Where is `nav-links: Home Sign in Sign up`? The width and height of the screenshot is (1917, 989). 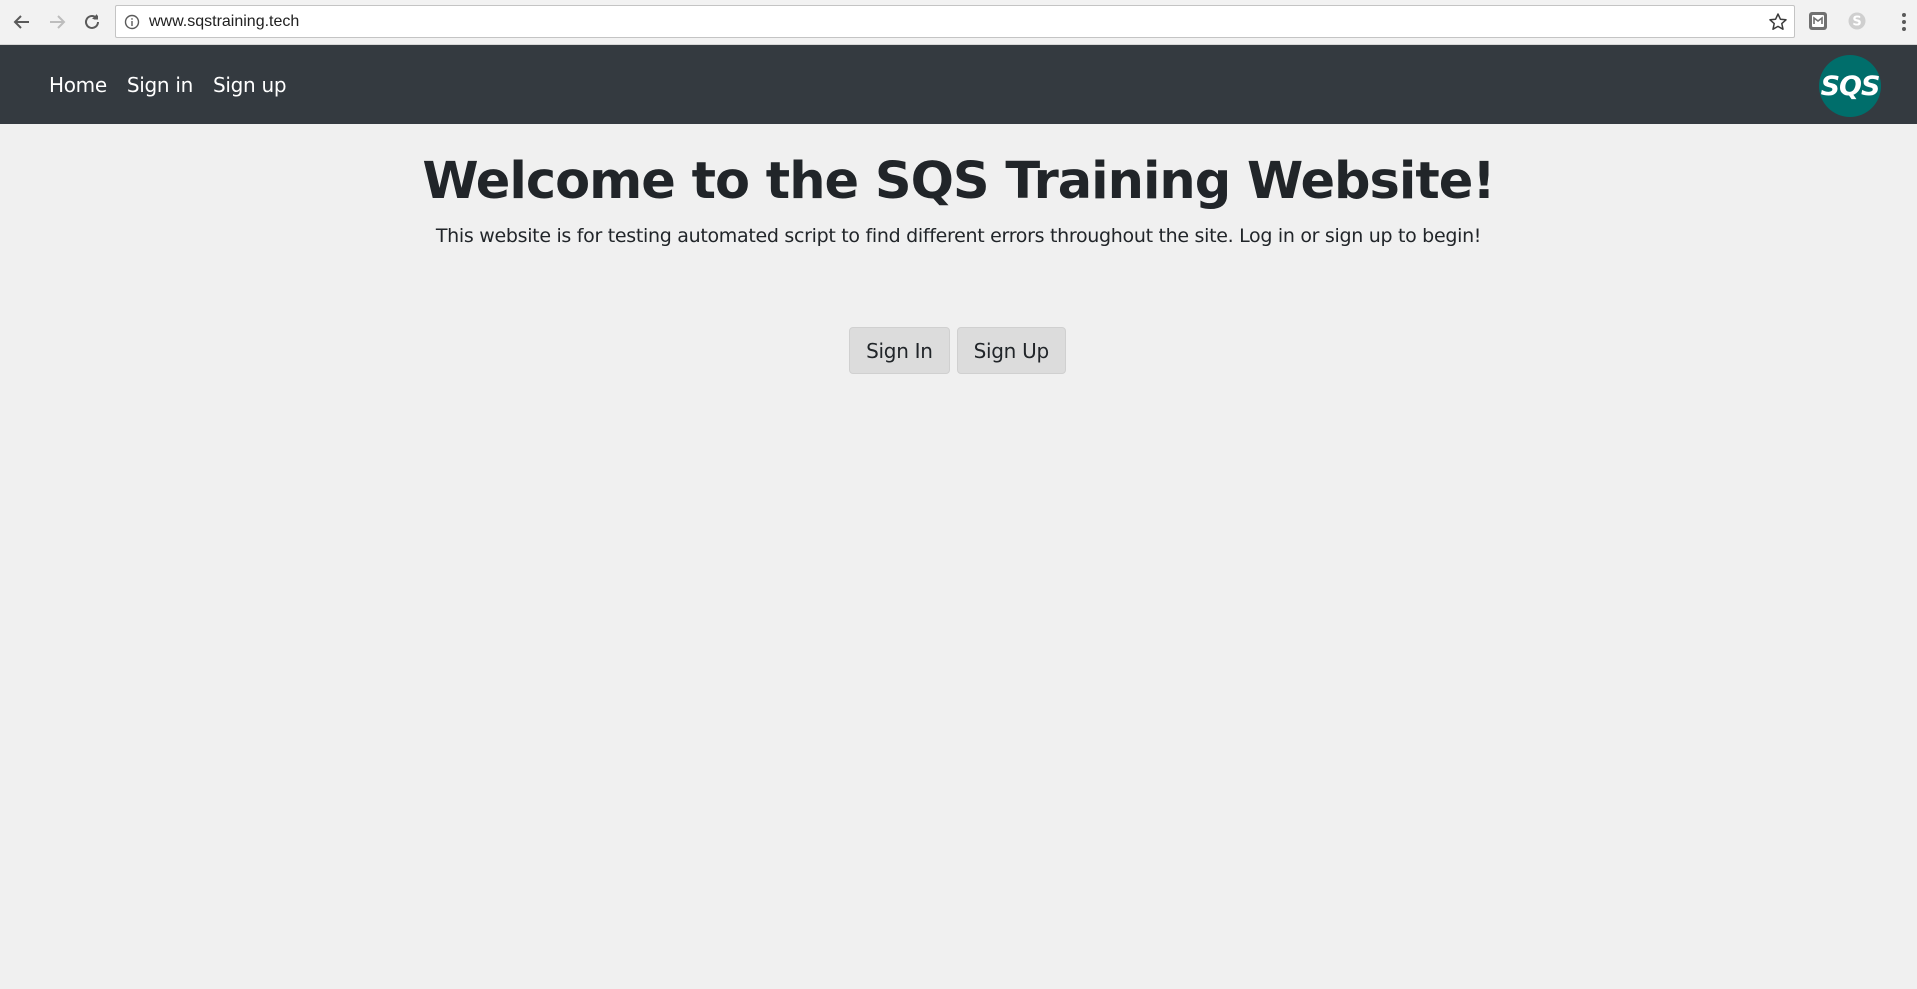
nav-links: Home Sign in Sign up is located at coordinates (168, 84).